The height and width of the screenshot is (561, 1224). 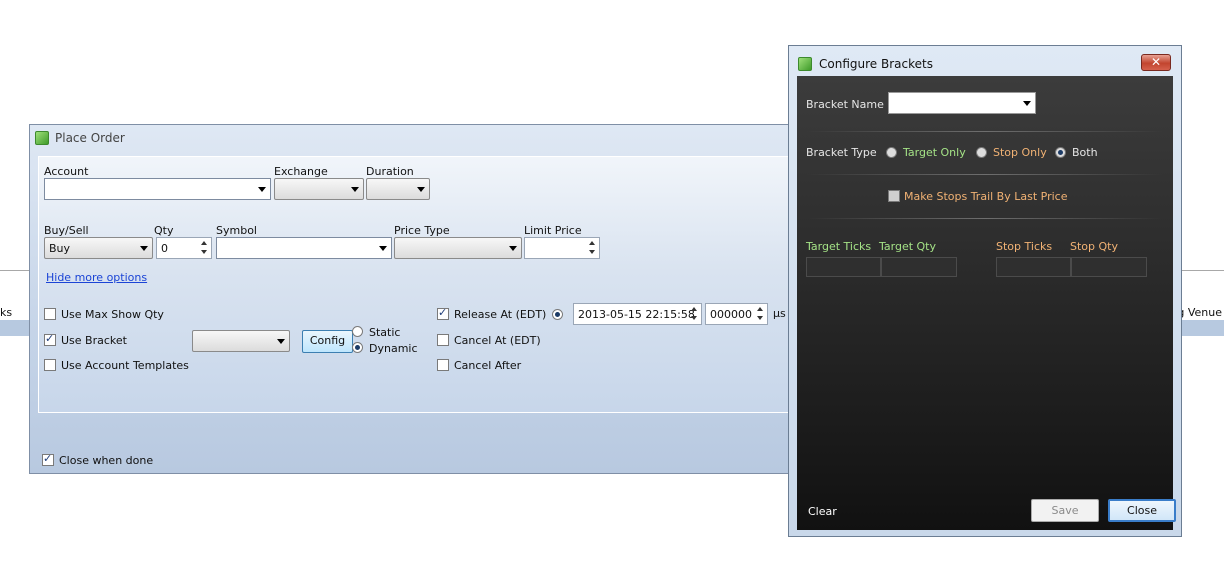 I want to click on use-bracket-checkbox, so click(x=50, y=339).